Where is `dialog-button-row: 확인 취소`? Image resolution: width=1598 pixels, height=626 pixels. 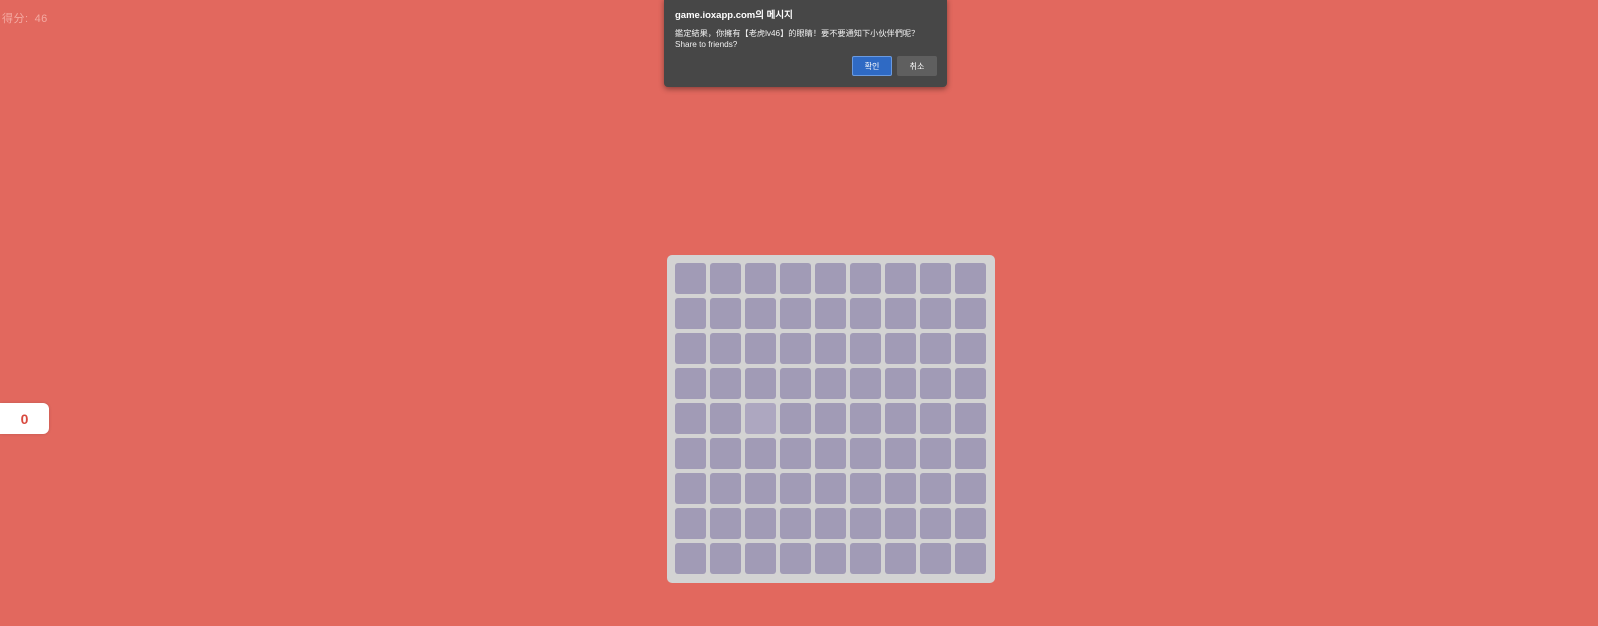
dialog-button-row: 확인 취소 is located at coordinates (894, 66).